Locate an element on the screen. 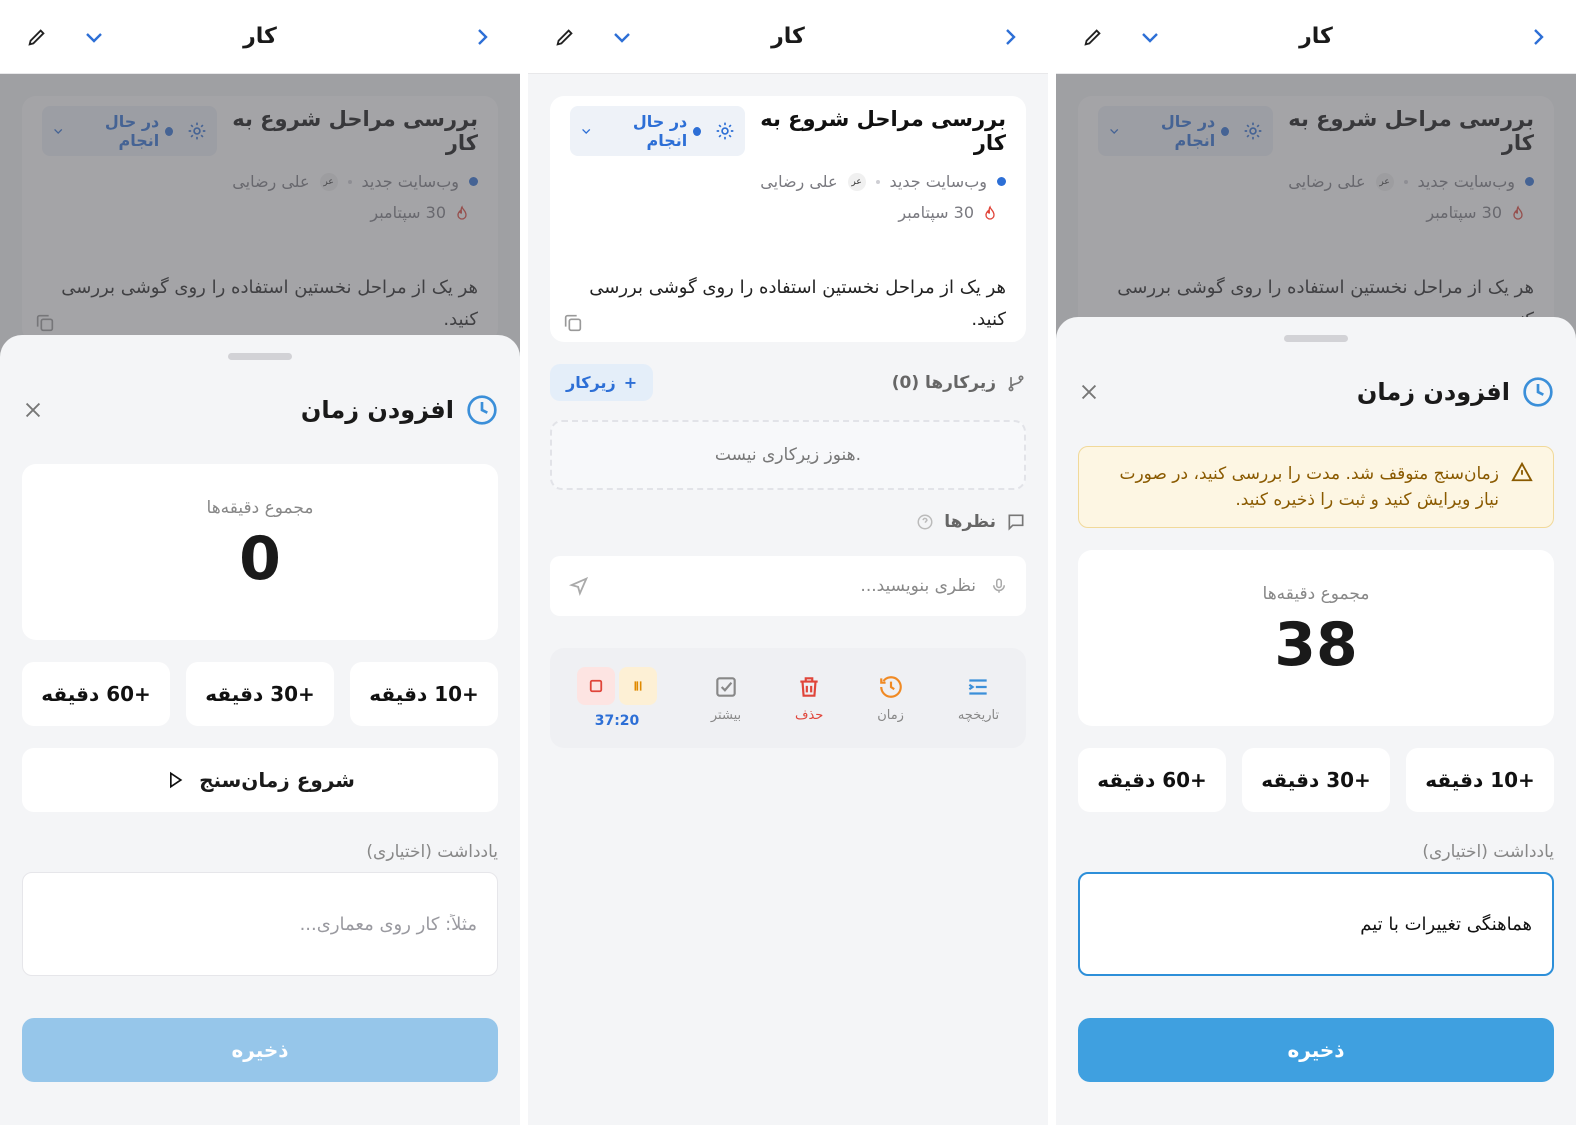 This screenshot has width=1576, height=1125. subtasks-empty-state: هنوز زیرکاری نیست. is located at coordinates (788, 455).